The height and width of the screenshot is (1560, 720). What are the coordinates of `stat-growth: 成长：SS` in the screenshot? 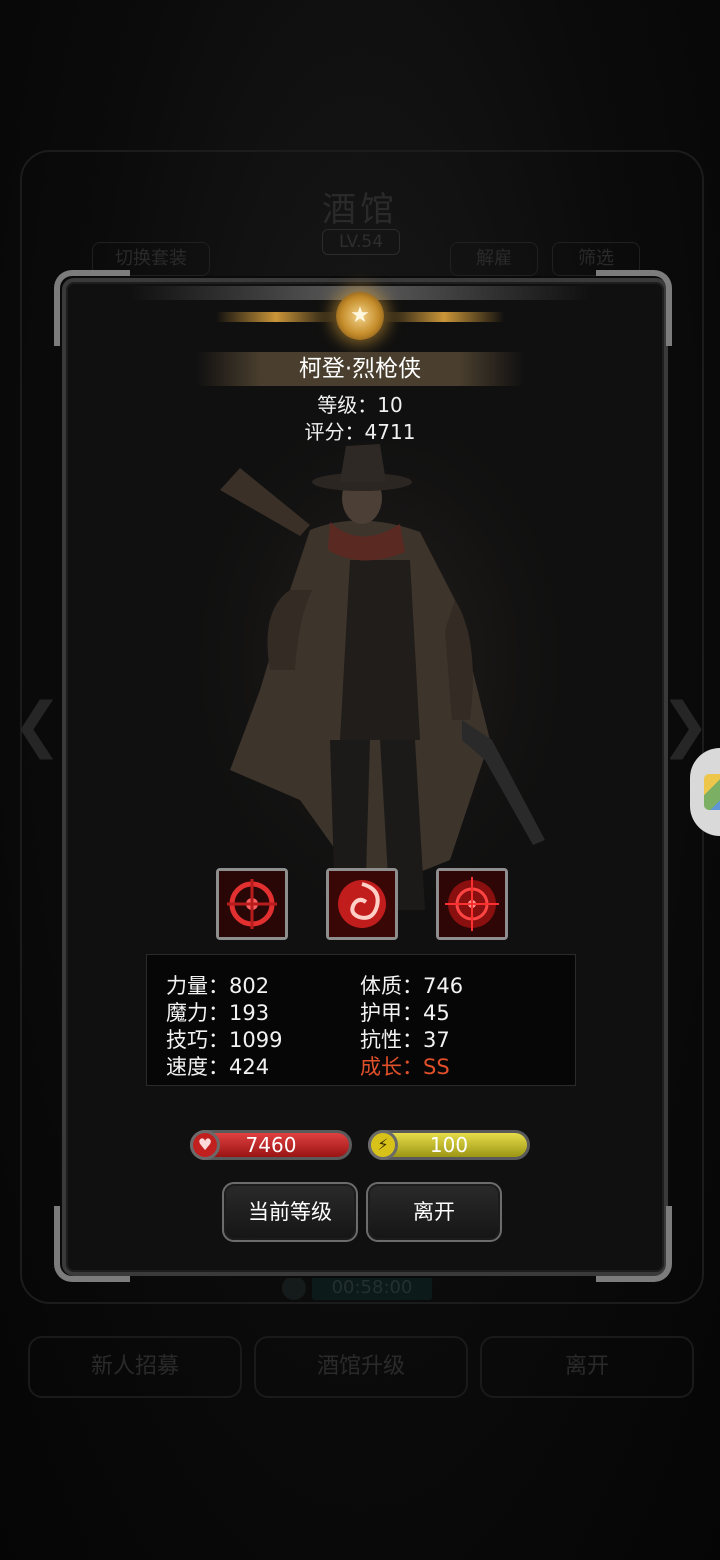 It's located at (405, 1067).